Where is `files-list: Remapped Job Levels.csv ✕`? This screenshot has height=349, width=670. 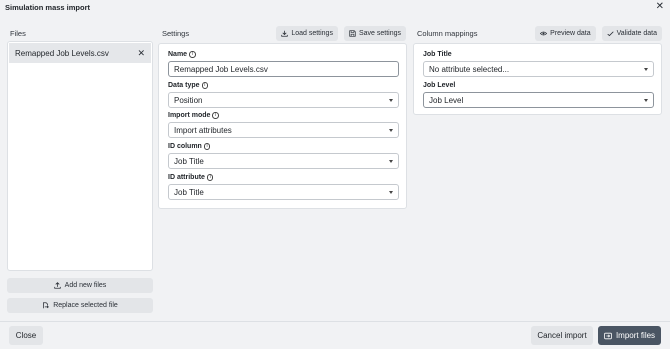
files-list: Remapped Job Levels.csv ✕ is located at coordinates (80, 156).